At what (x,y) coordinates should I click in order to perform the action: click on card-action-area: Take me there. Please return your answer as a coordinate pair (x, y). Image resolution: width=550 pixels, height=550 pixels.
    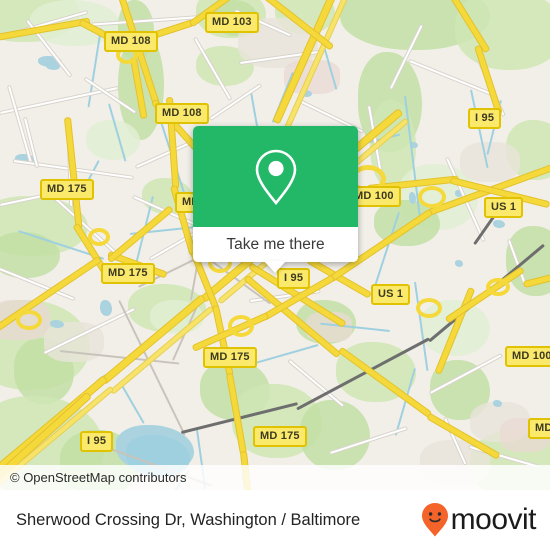
    Looking at the image, I should click on (275, 244).